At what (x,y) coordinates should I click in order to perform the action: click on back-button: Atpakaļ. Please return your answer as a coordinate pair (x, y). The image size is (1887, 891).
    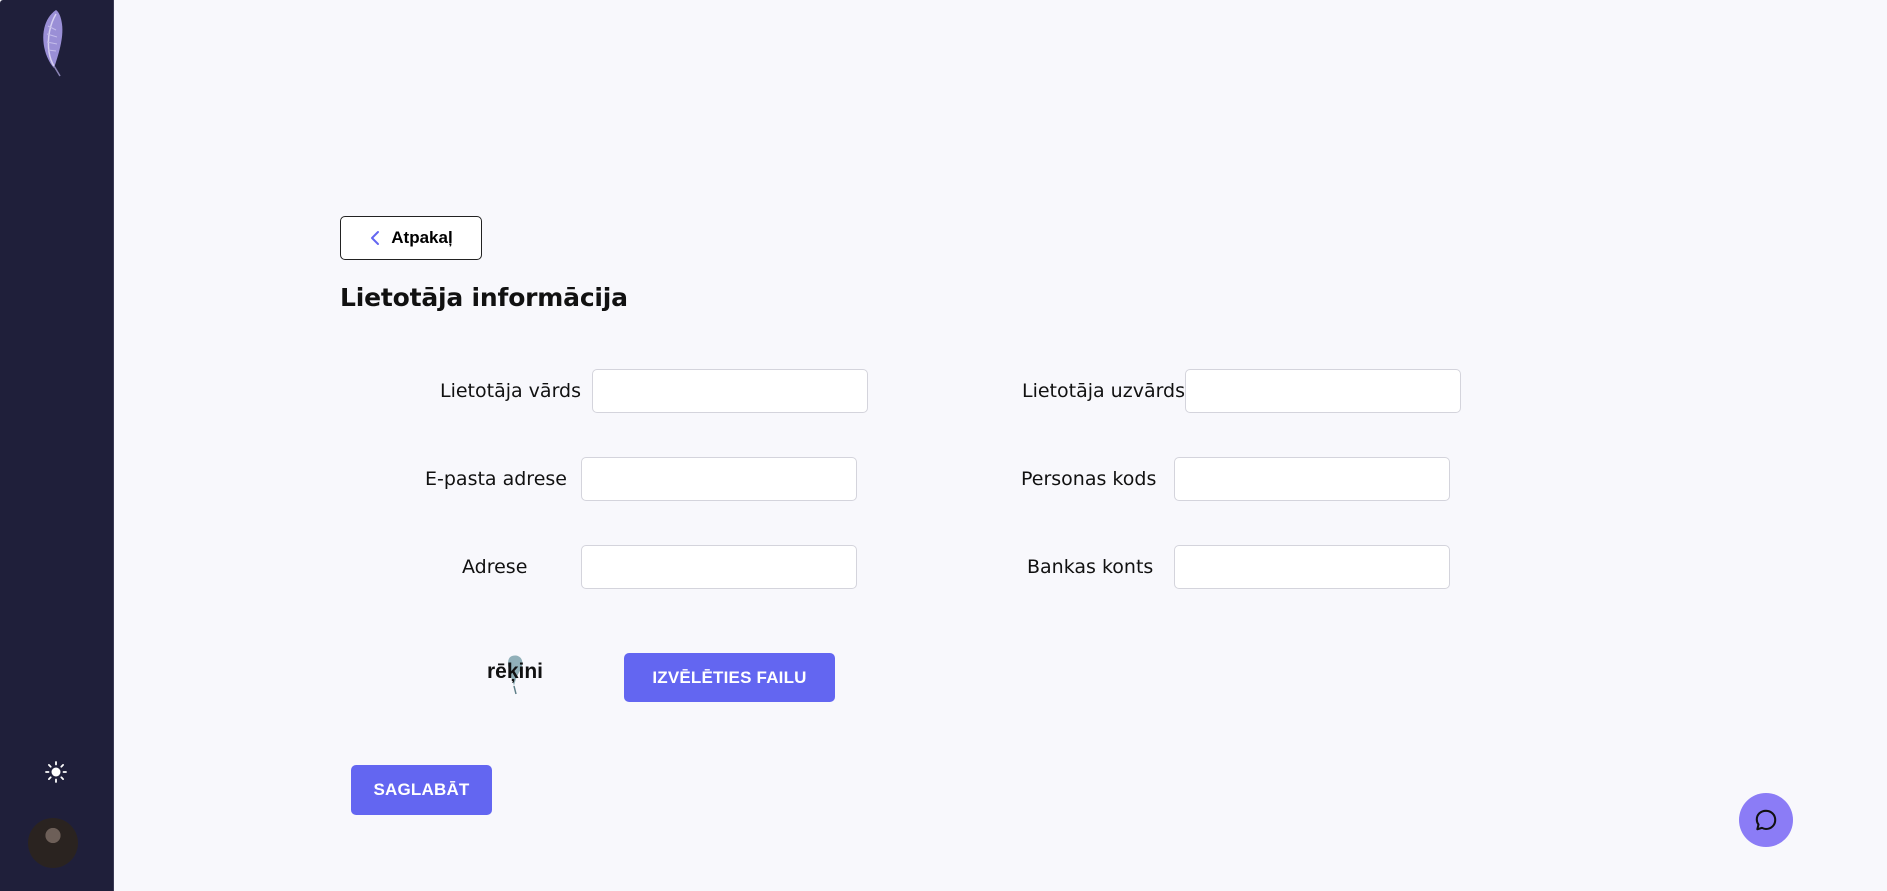
    Looking at the image, I should click on (411, 238).